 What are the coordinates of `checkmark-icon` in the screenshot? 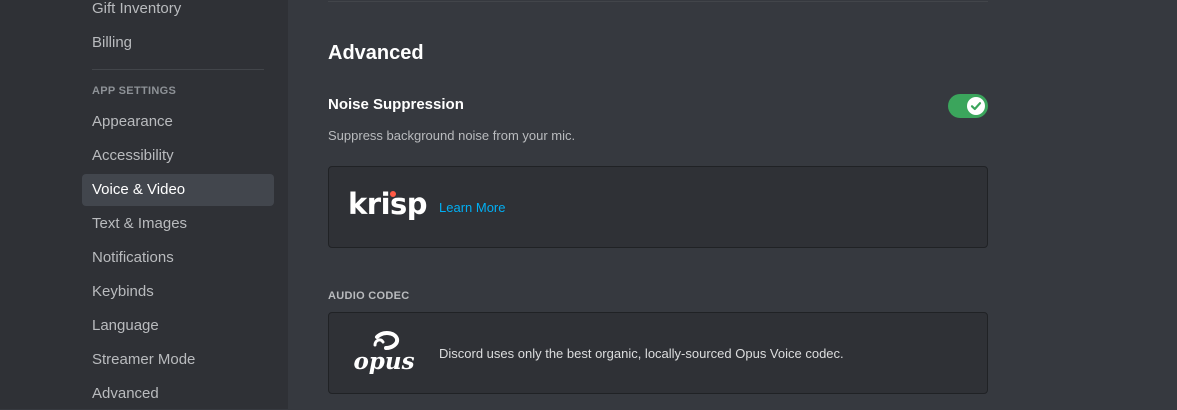 It's located at (976, 106).